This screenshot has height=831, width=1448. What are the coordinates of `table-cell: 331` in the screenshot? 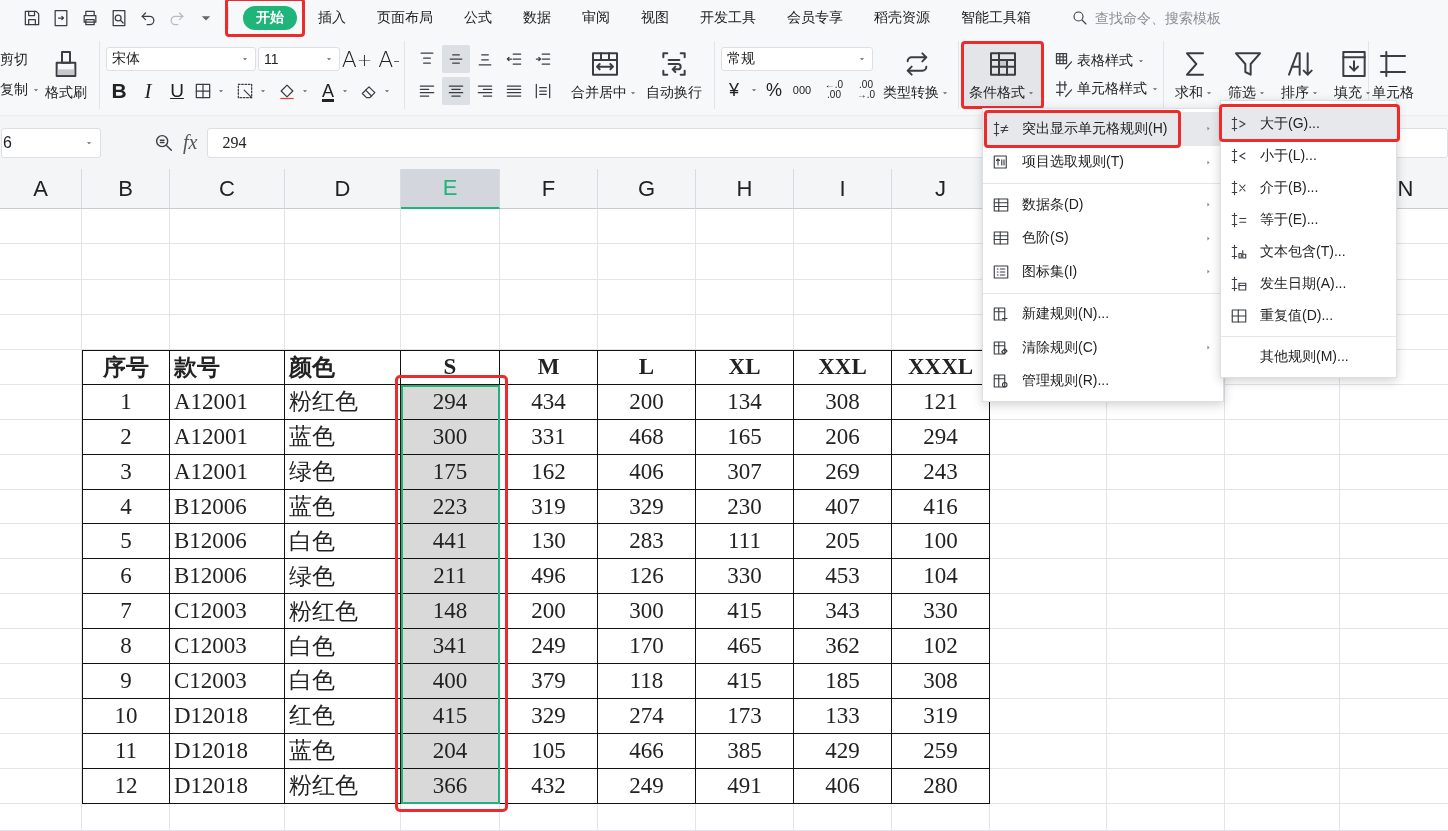 It's located at (549, 437).